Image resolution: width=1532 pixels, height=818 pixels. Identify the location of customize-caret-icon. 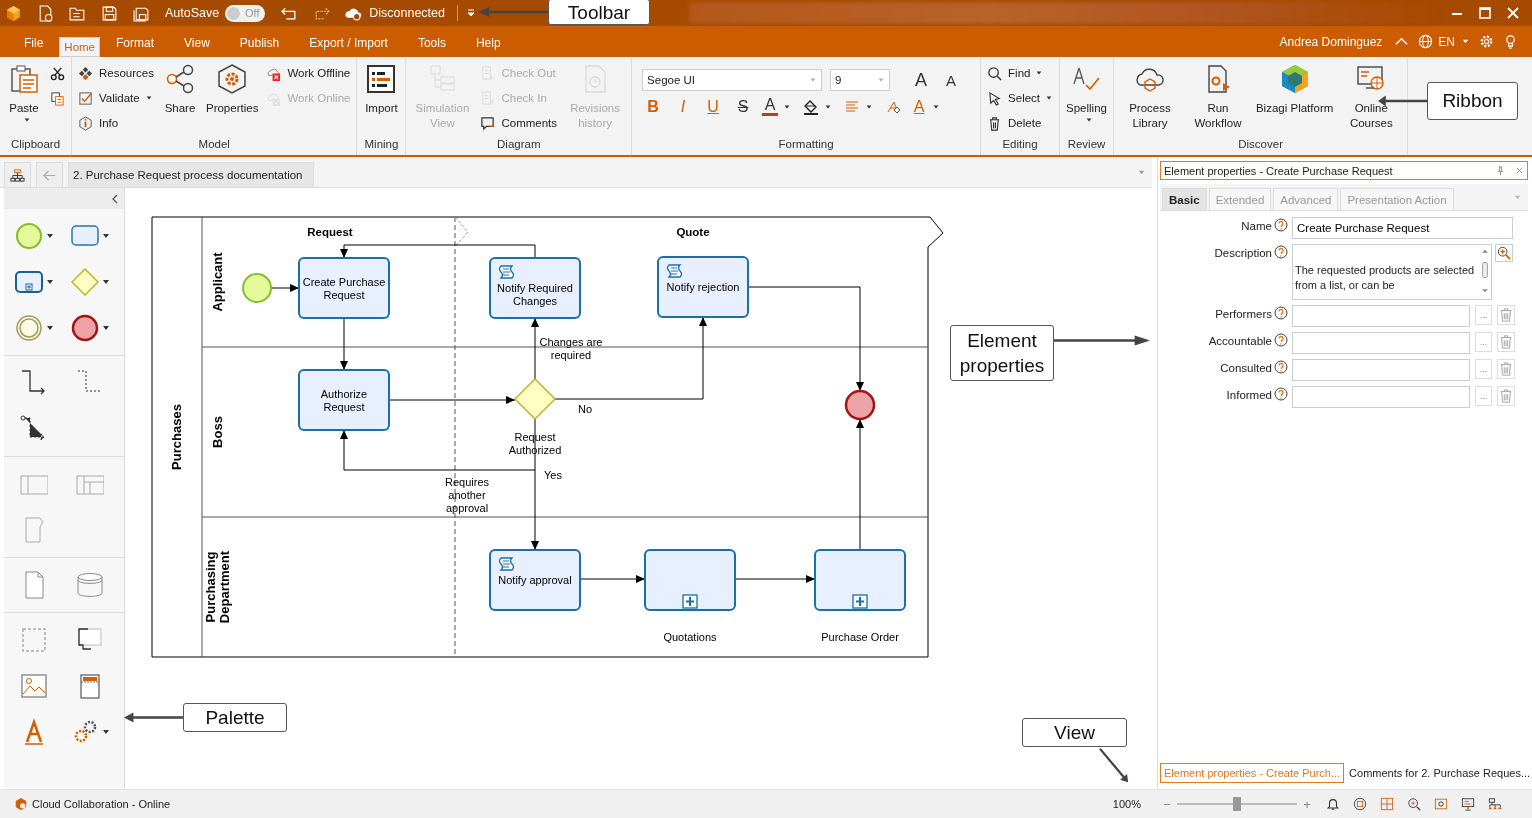
(470, 13).